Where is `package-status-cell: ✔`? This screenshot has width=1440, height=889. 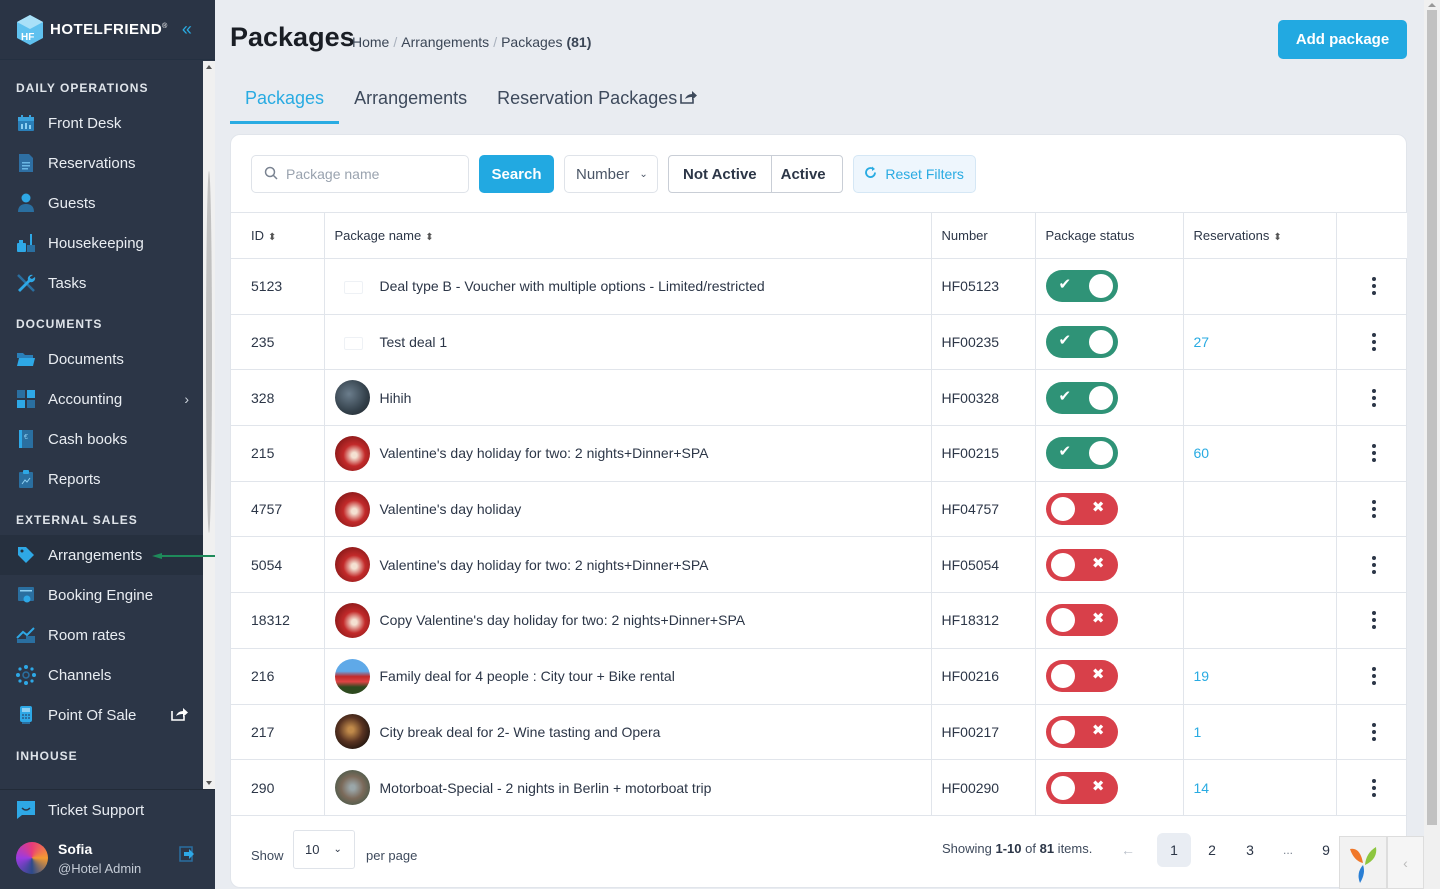
package-status-cell: ✔ is located at coordinates (1108, 398).